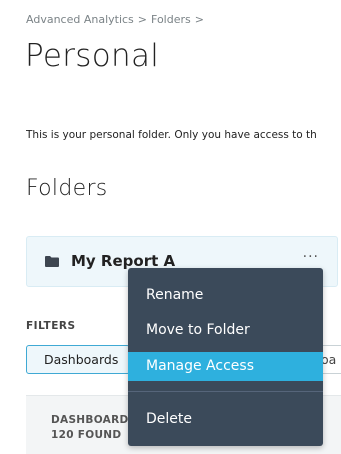 The image size is (341, 454). What do you see at coordinates (171, 19) in the screenshot?
I see `breadcrumb-folders: Folders` at bounding box center [171, 19].